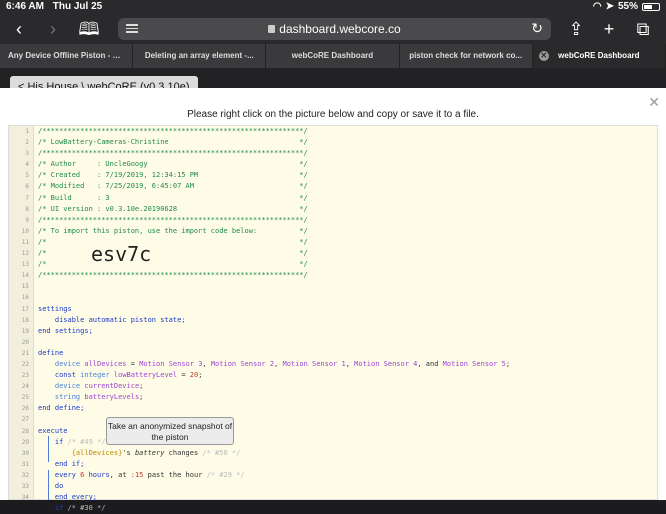 Image resolution: width=666 pixels, height=514 pixels. What do you see at coordinates (272, 29) in the screenshot?
I see `lock-icon` at bounding box center [272, 29].